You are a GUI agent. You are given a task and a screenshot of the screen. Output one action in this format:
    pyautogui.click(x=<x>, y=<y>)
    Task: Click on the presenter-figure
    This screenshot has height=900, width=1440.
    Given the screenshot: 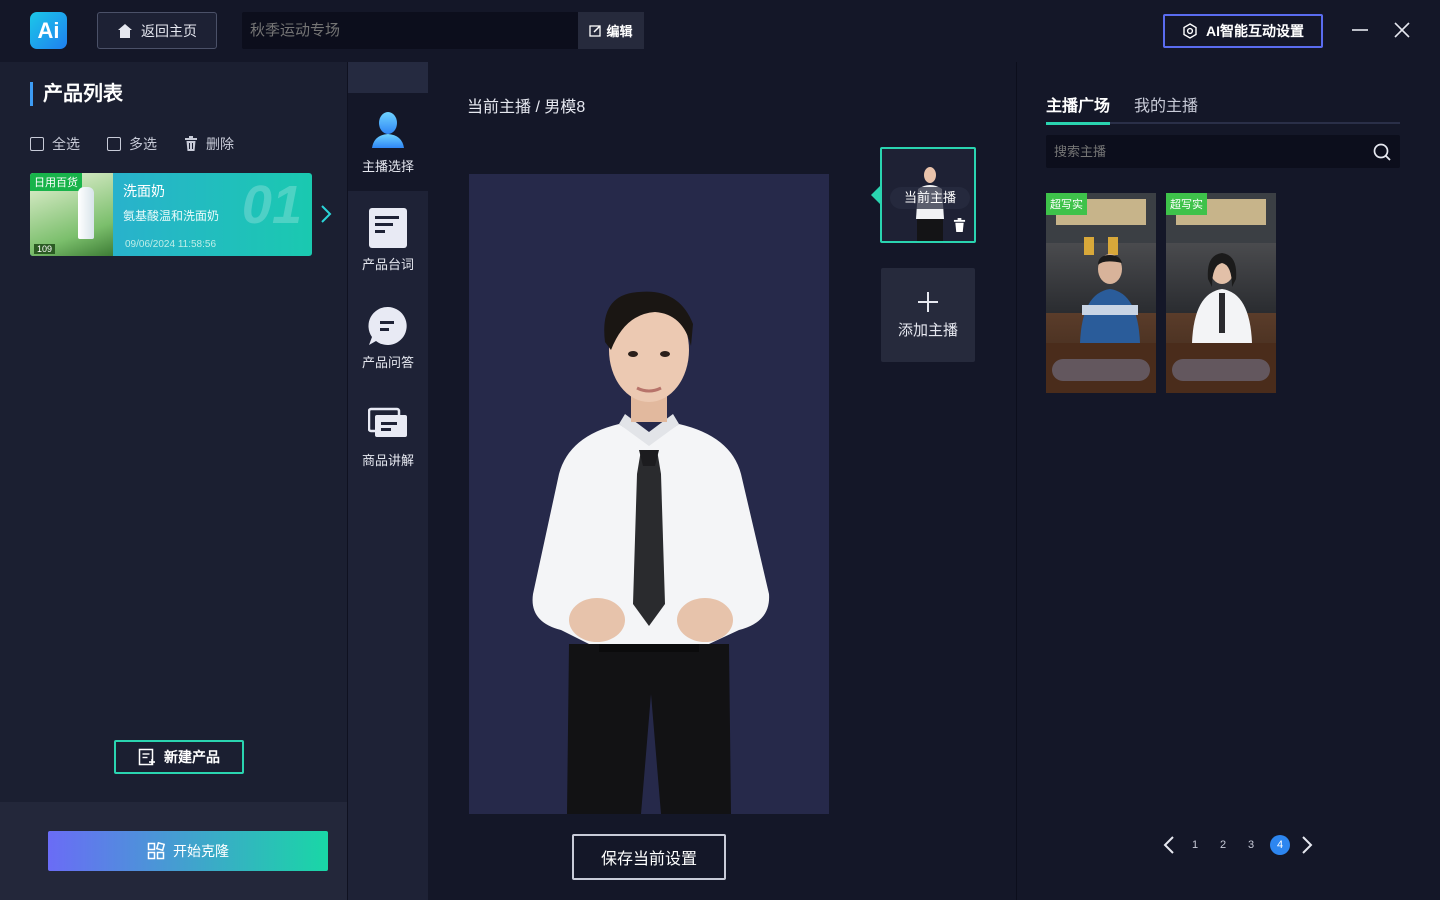 What is the action you would take?
    pyautogui.click(x=651, y=552)
    